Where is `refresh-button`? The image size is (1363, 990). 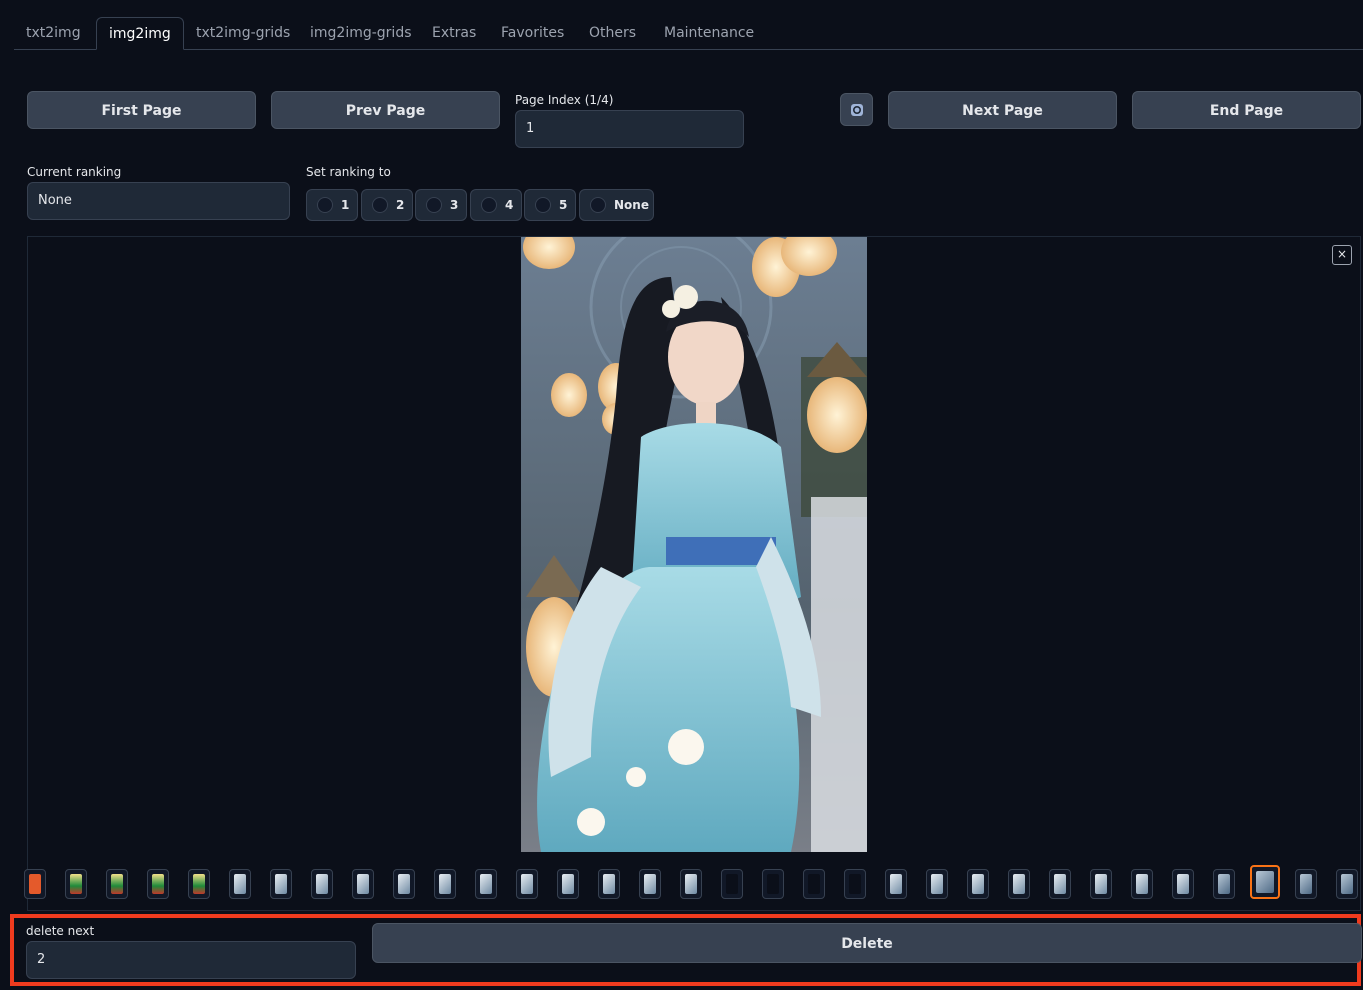
refresh-button is located at coordinates (856, 109).